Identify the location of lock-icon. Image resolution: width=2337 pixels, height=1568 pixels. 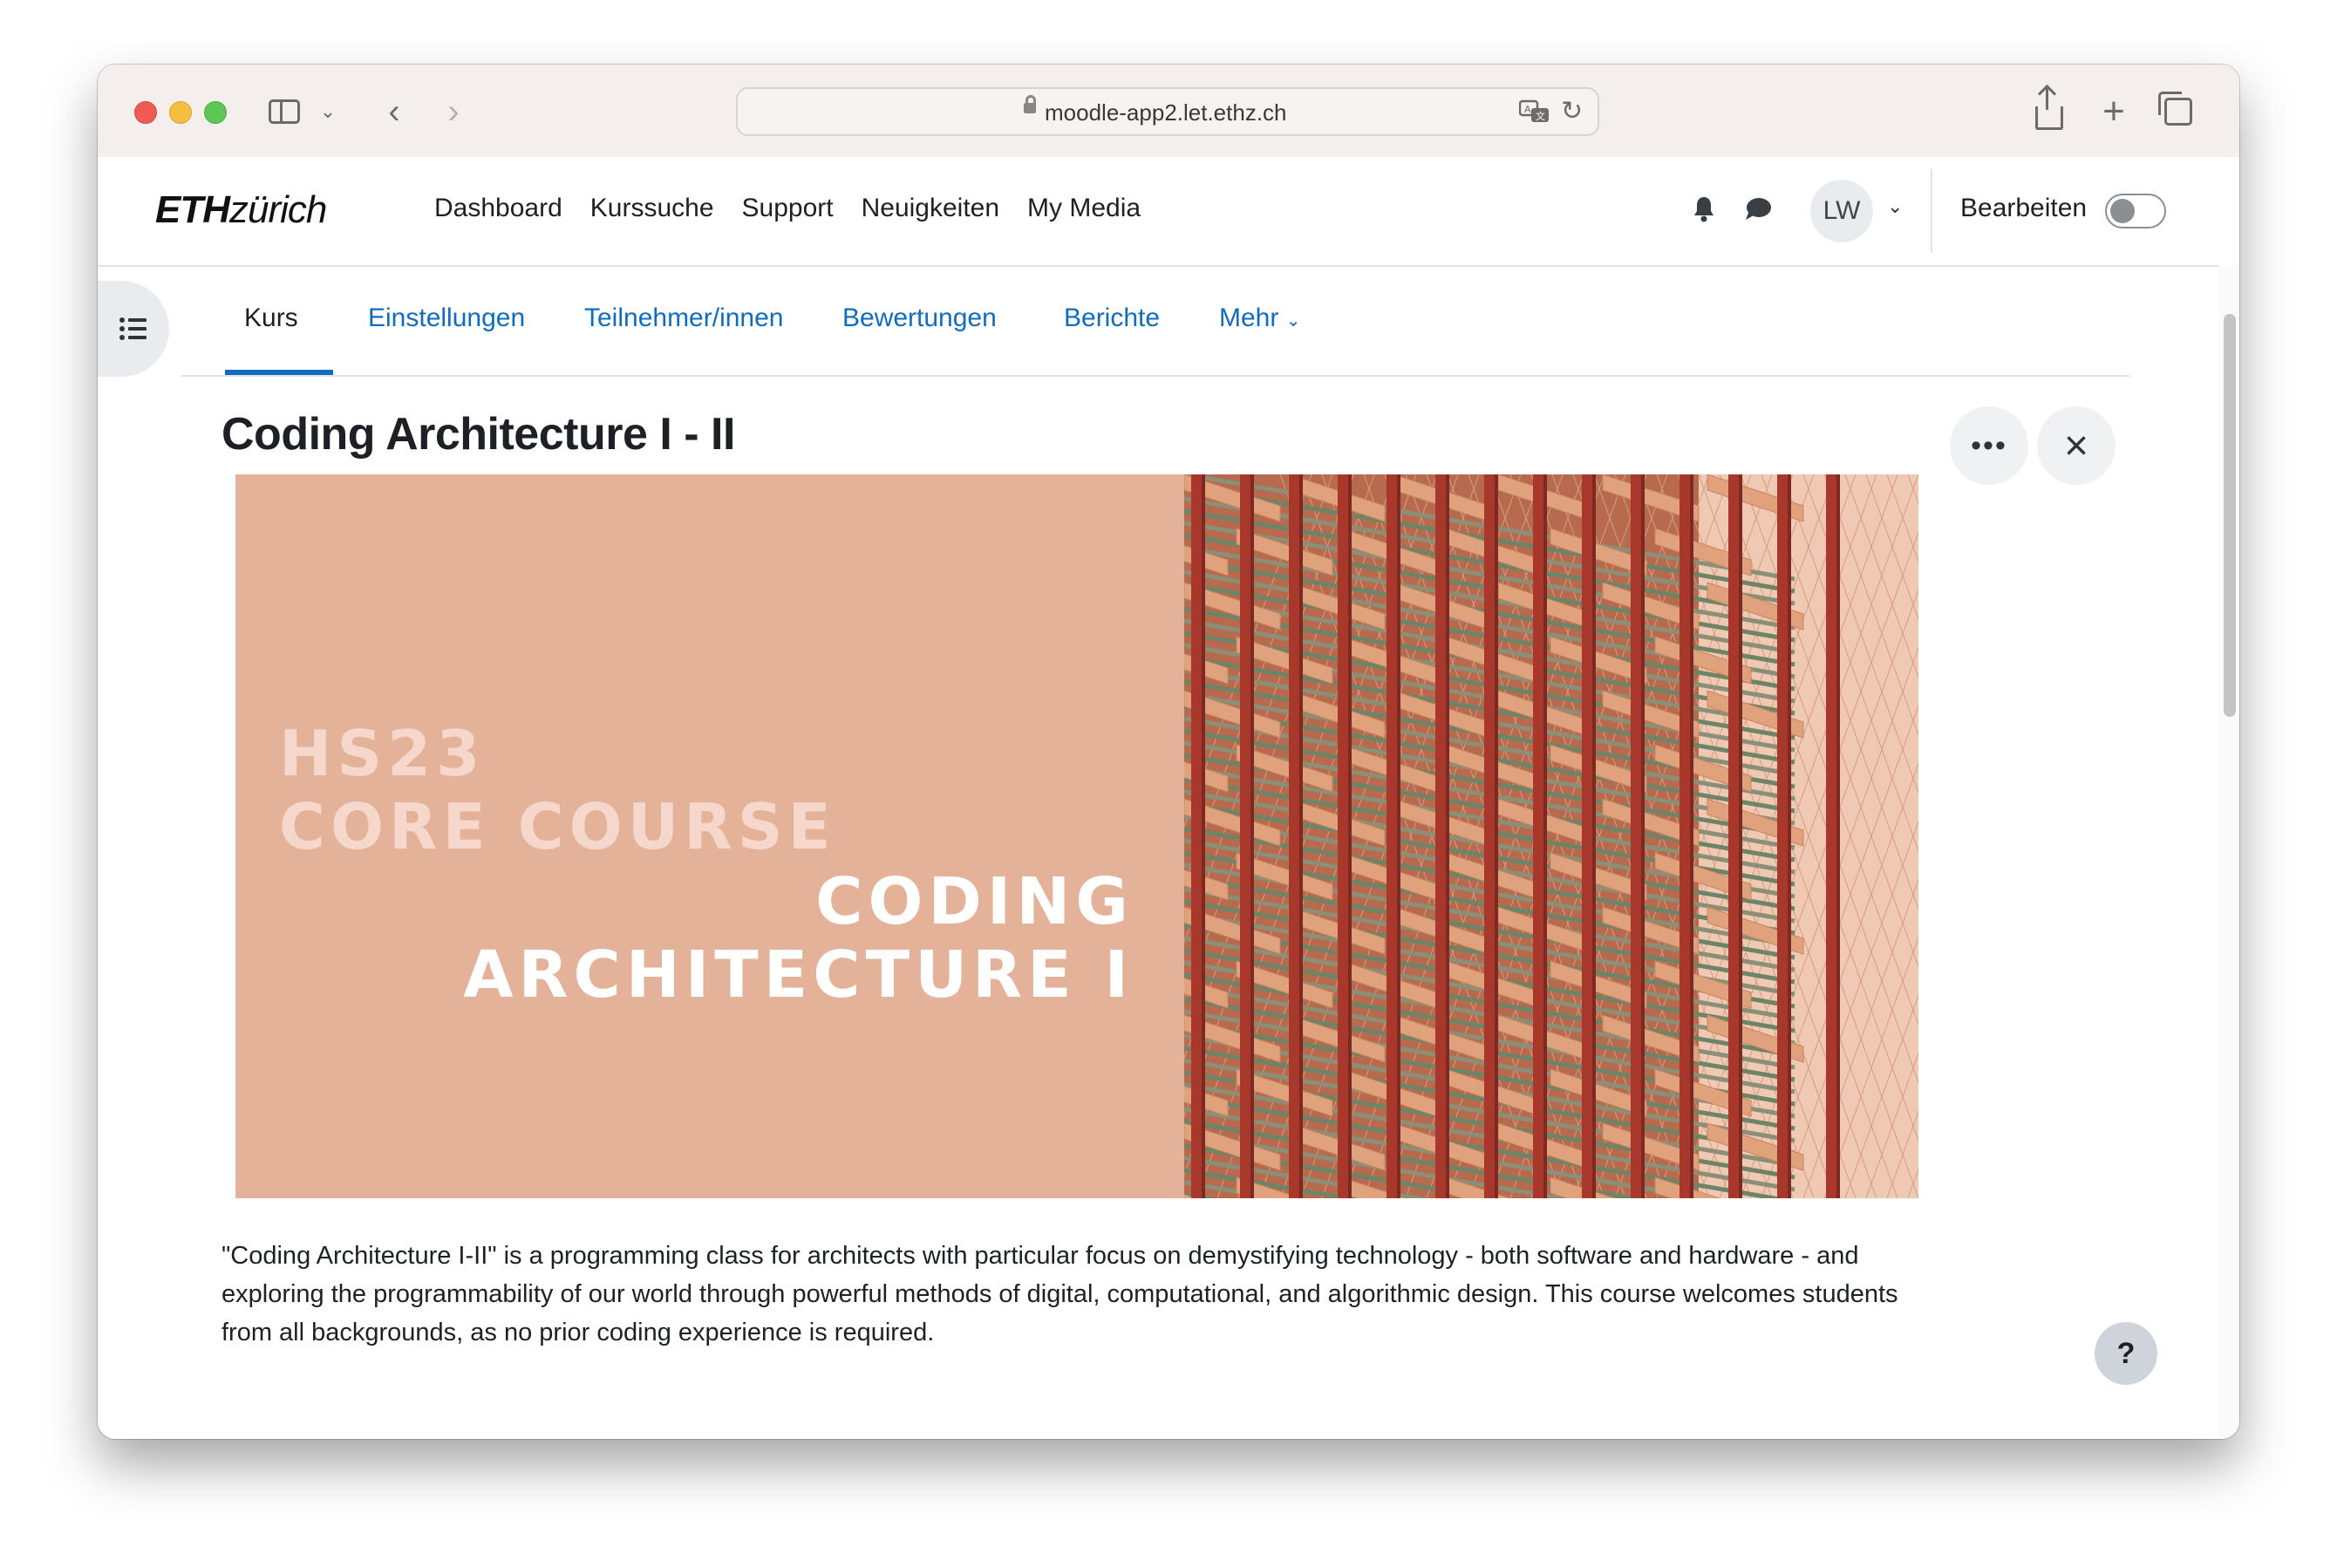
(1030, 104).